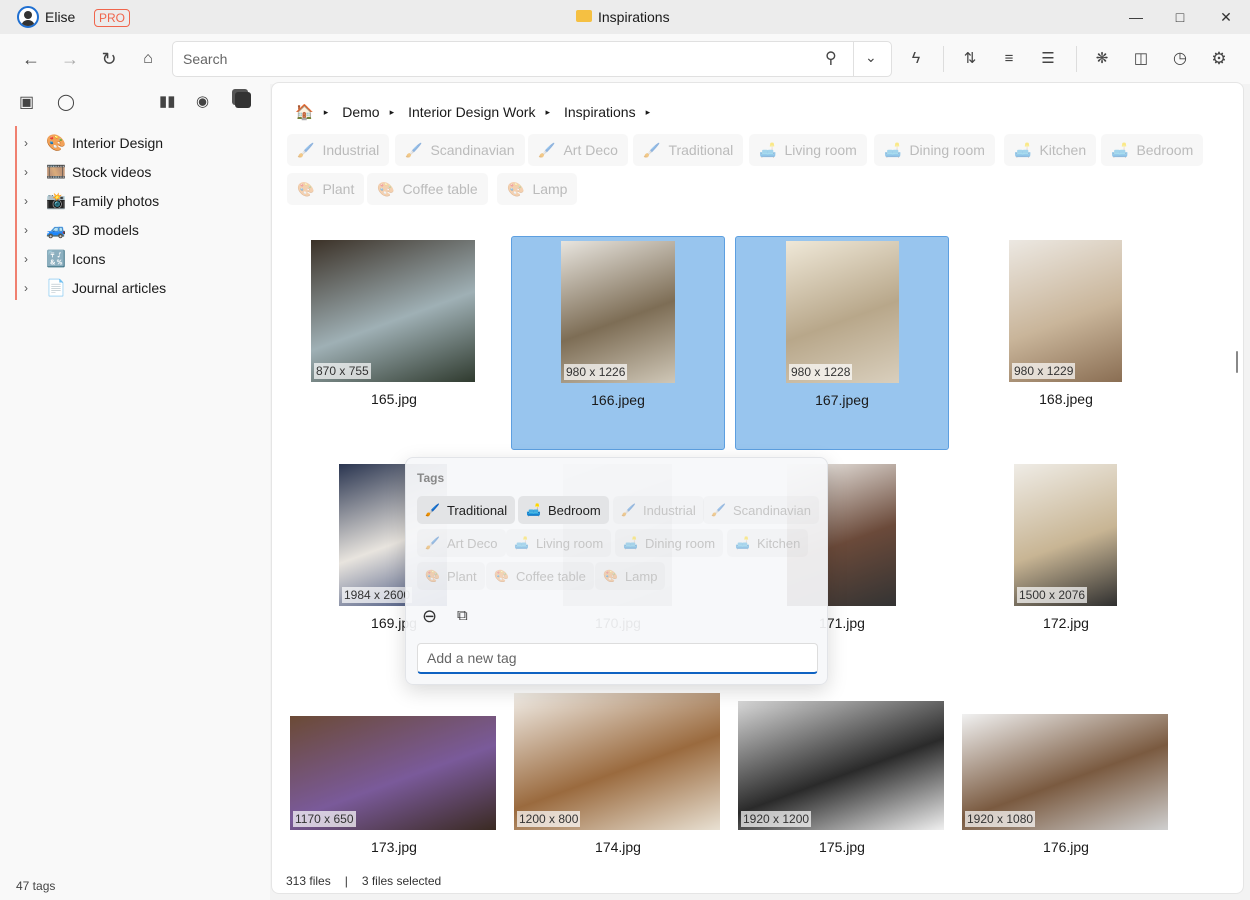  Describe the element at coordinates (1065, 535) in the screenshot. I see `thumbnail-image: 1500 x 2076` at that location.